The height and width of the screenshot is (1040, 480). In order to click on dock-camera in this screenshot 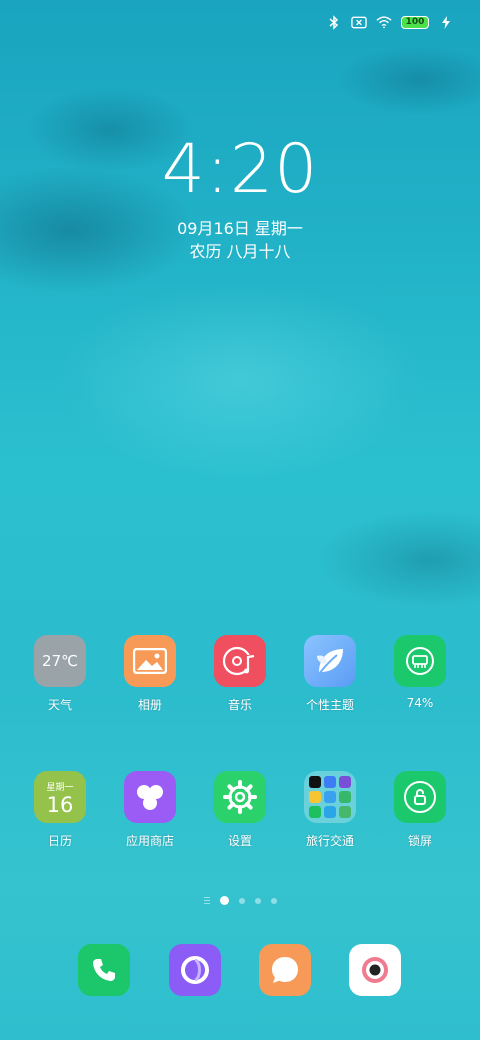, I will do `click(375, 970)`.